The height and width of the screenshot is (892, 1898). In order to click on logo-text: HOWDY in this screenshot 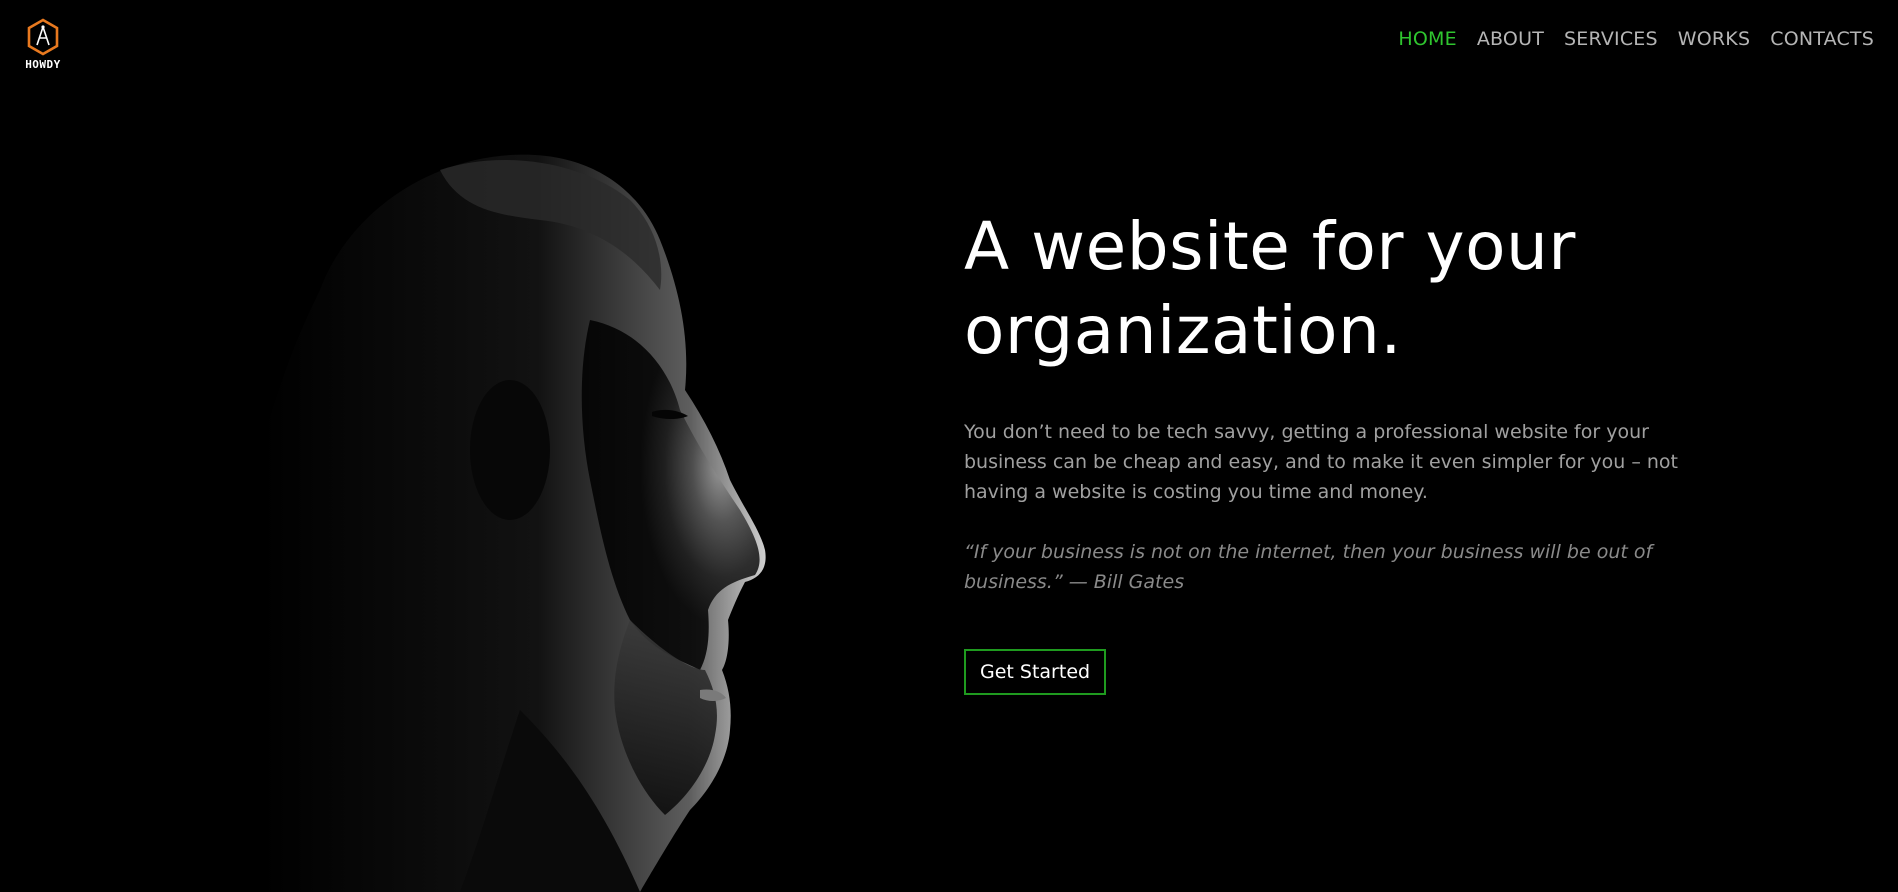, I will do `click(43, 64)`.